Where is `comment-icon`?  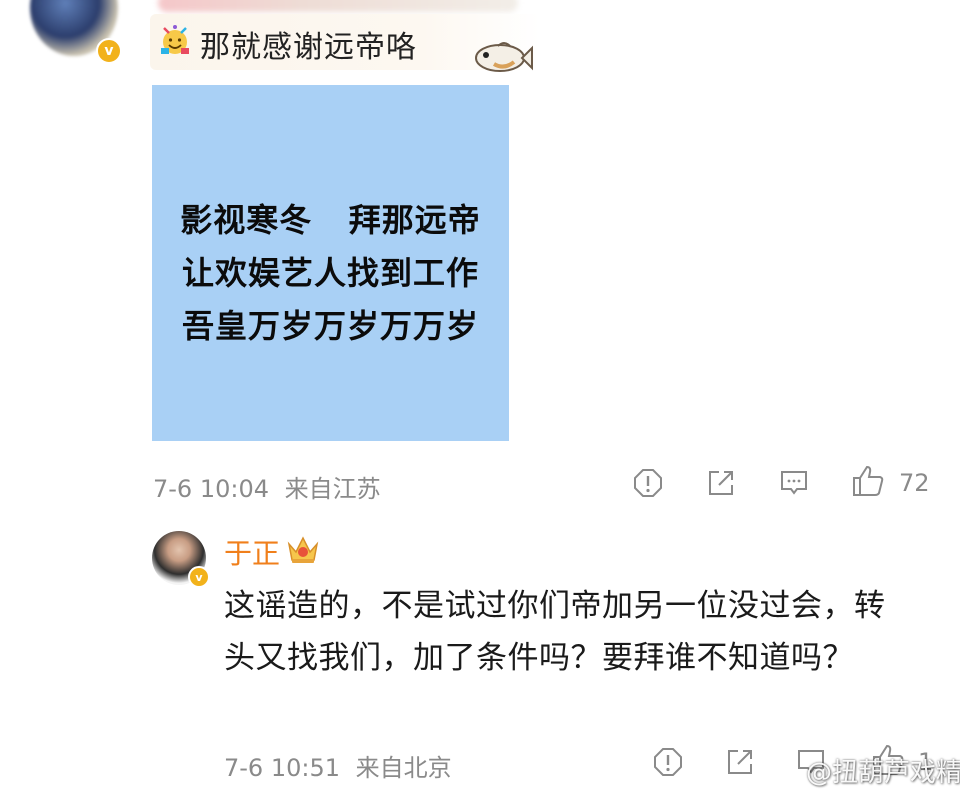
comment-icon is located at coordinates (794, 483).